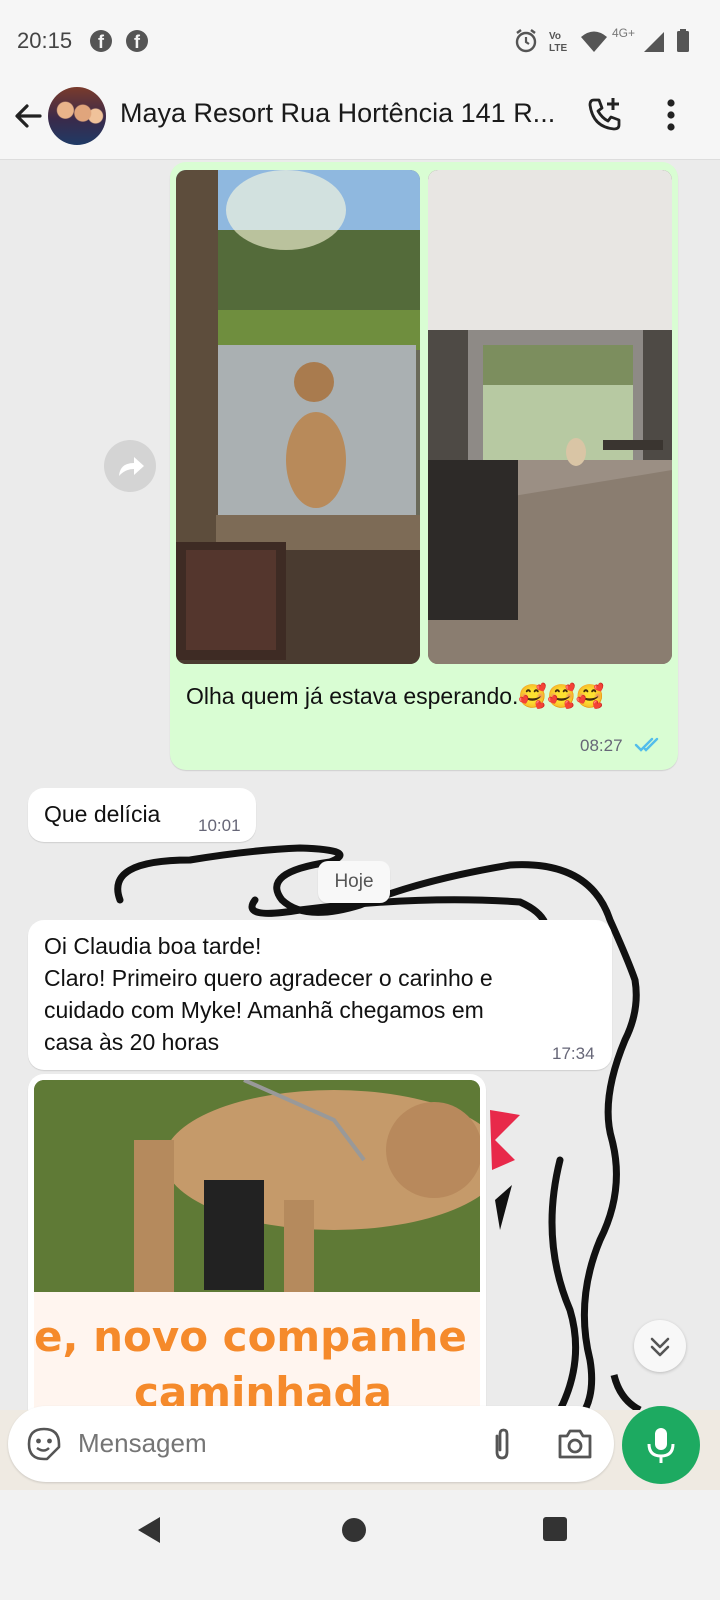  I want to click on message-line: casa às 20 horas, so click(132, 1042).